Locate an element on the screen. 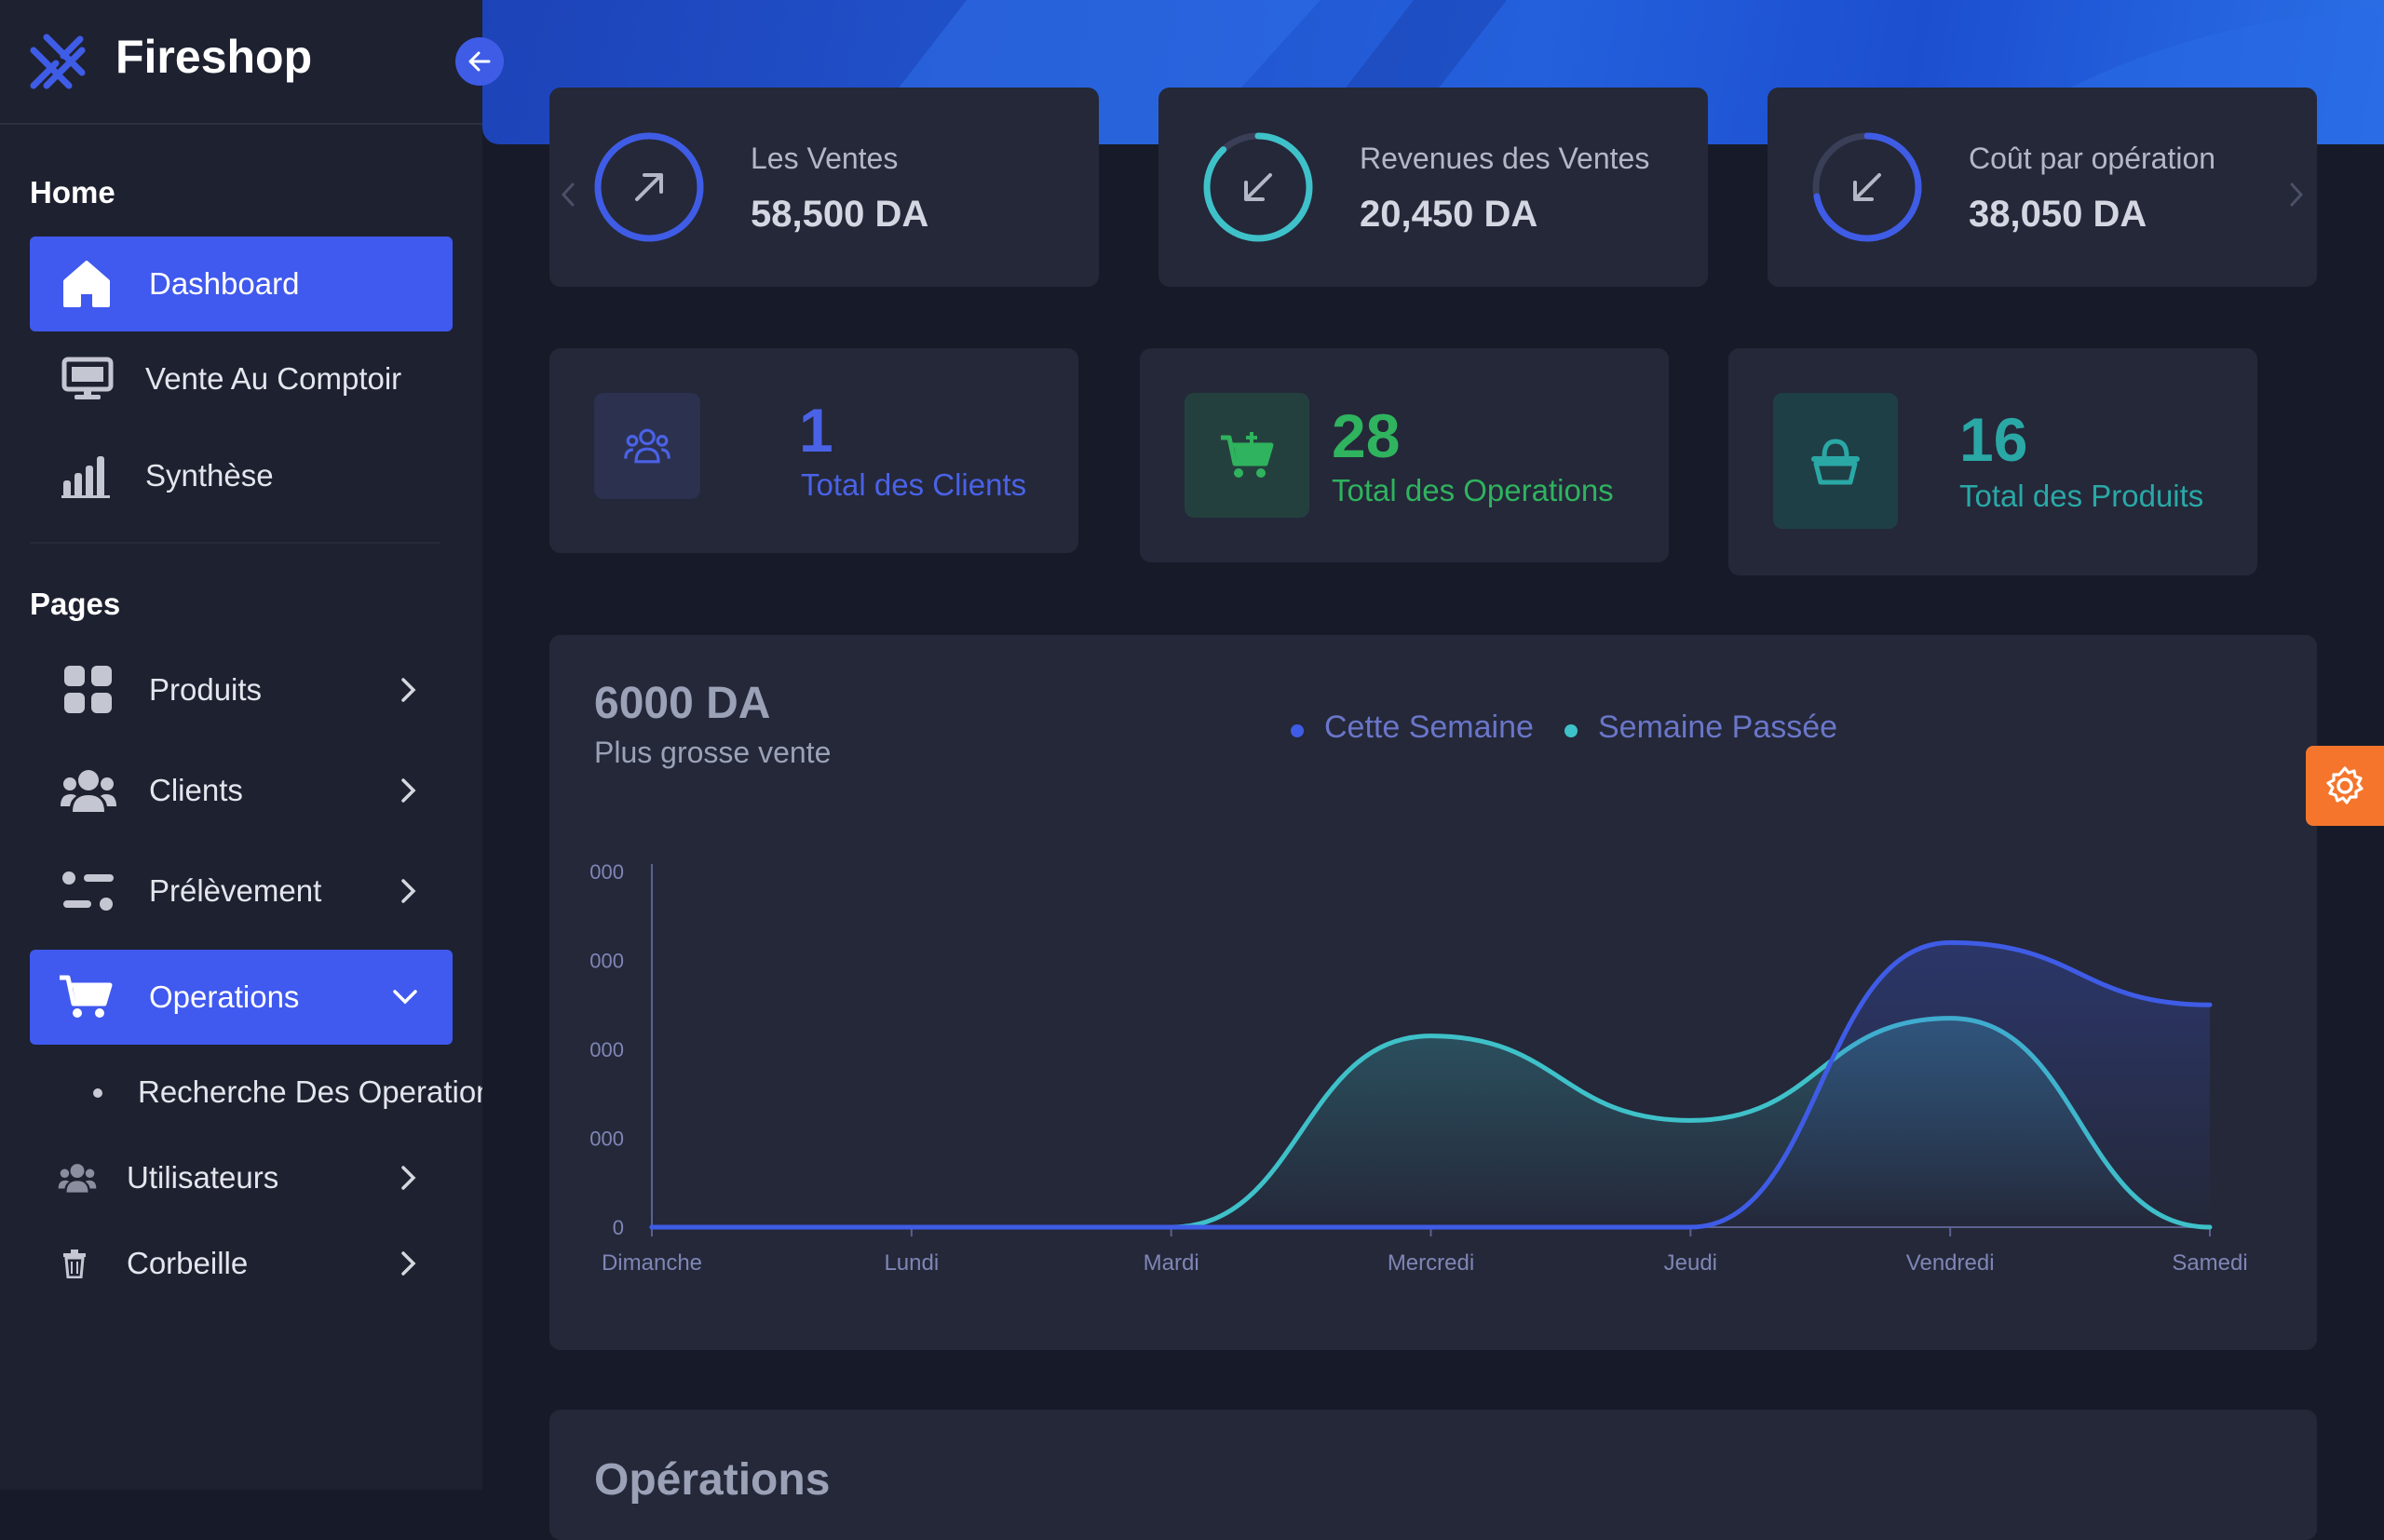  sidebar-item-label: Vente Au Comptoir is located at coordinates (273, 378).